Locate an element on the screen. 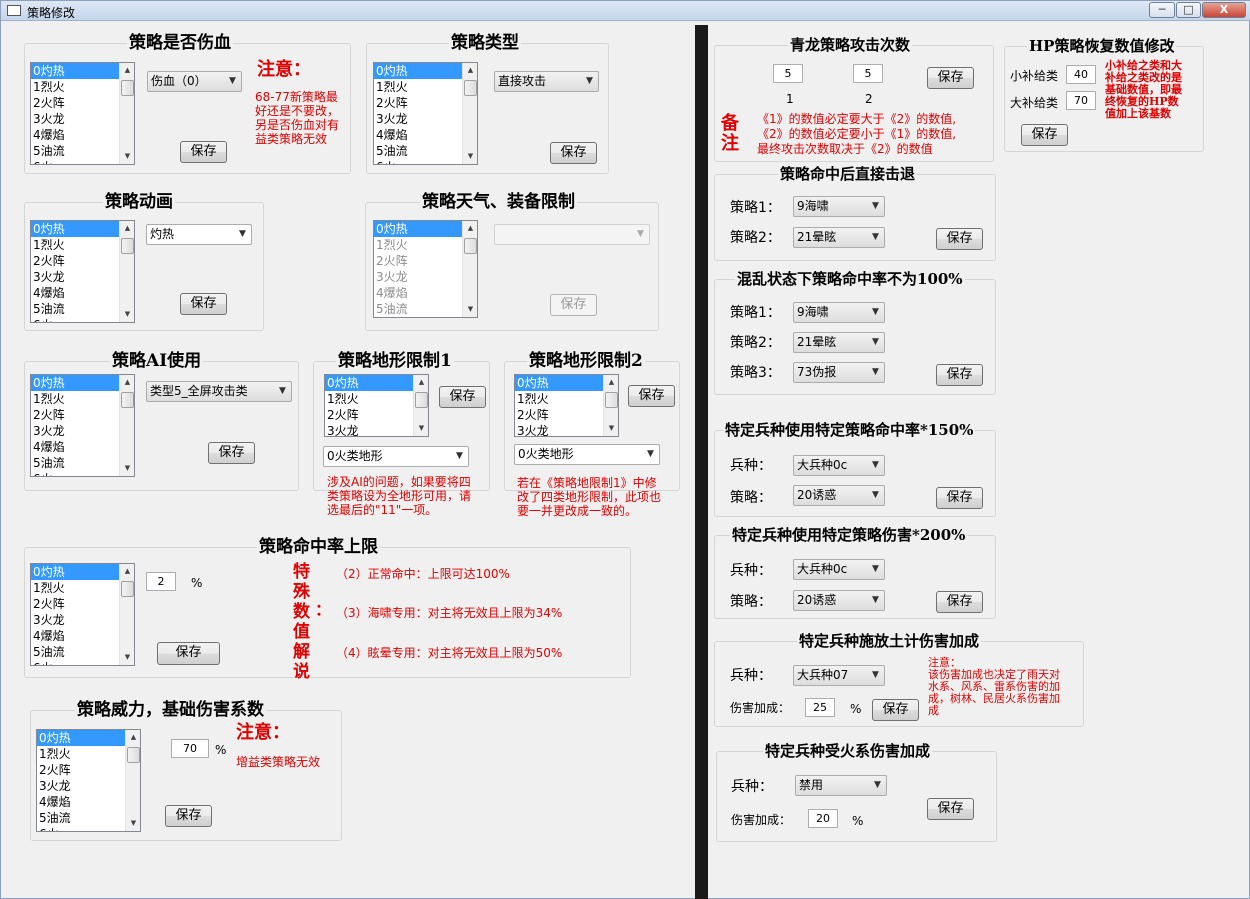  ai-select: 类型5_全屏攻击类 ▼ is located at coordinates (219, 391).